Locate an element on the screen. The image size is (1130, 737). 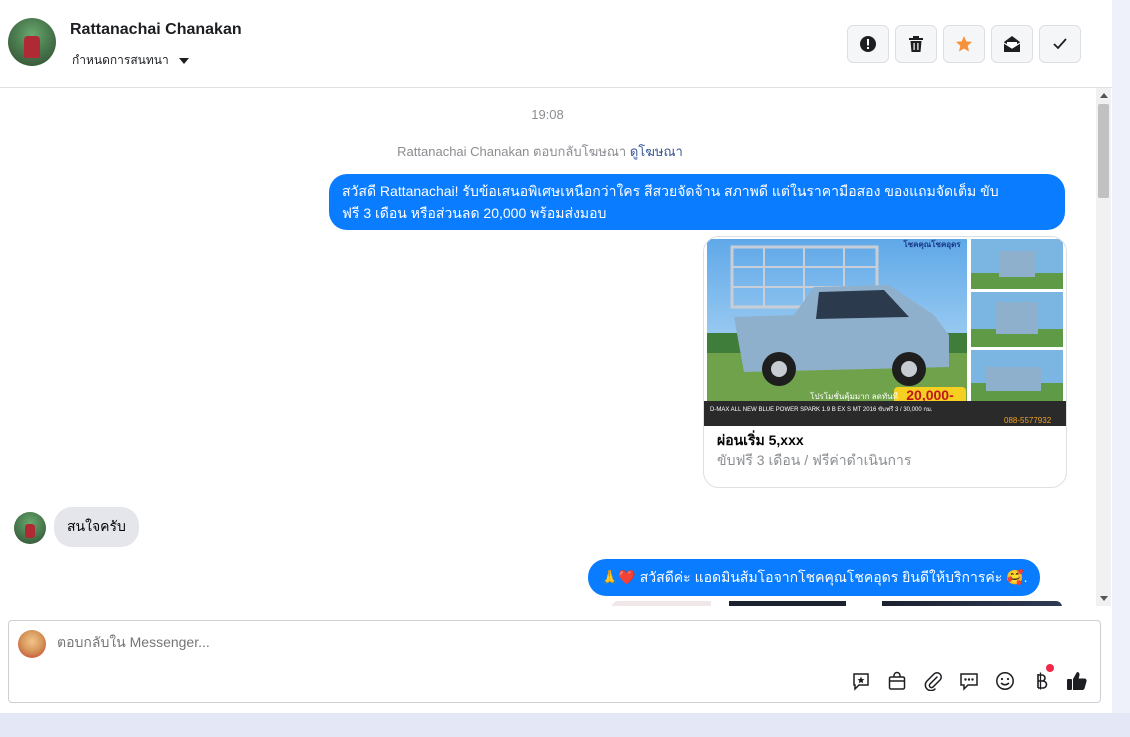
chat-bubbles-icon is located at coordinates (969, 682).